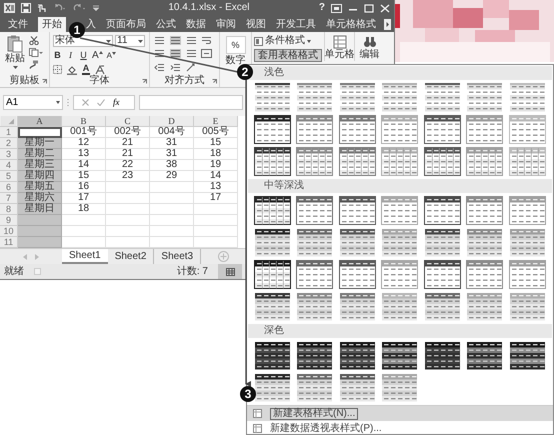 The height and width of the screenshot is (435, 554). Describe the element at coordinates (128, 121) in the screenshot. I see `column-header: C` at that location.